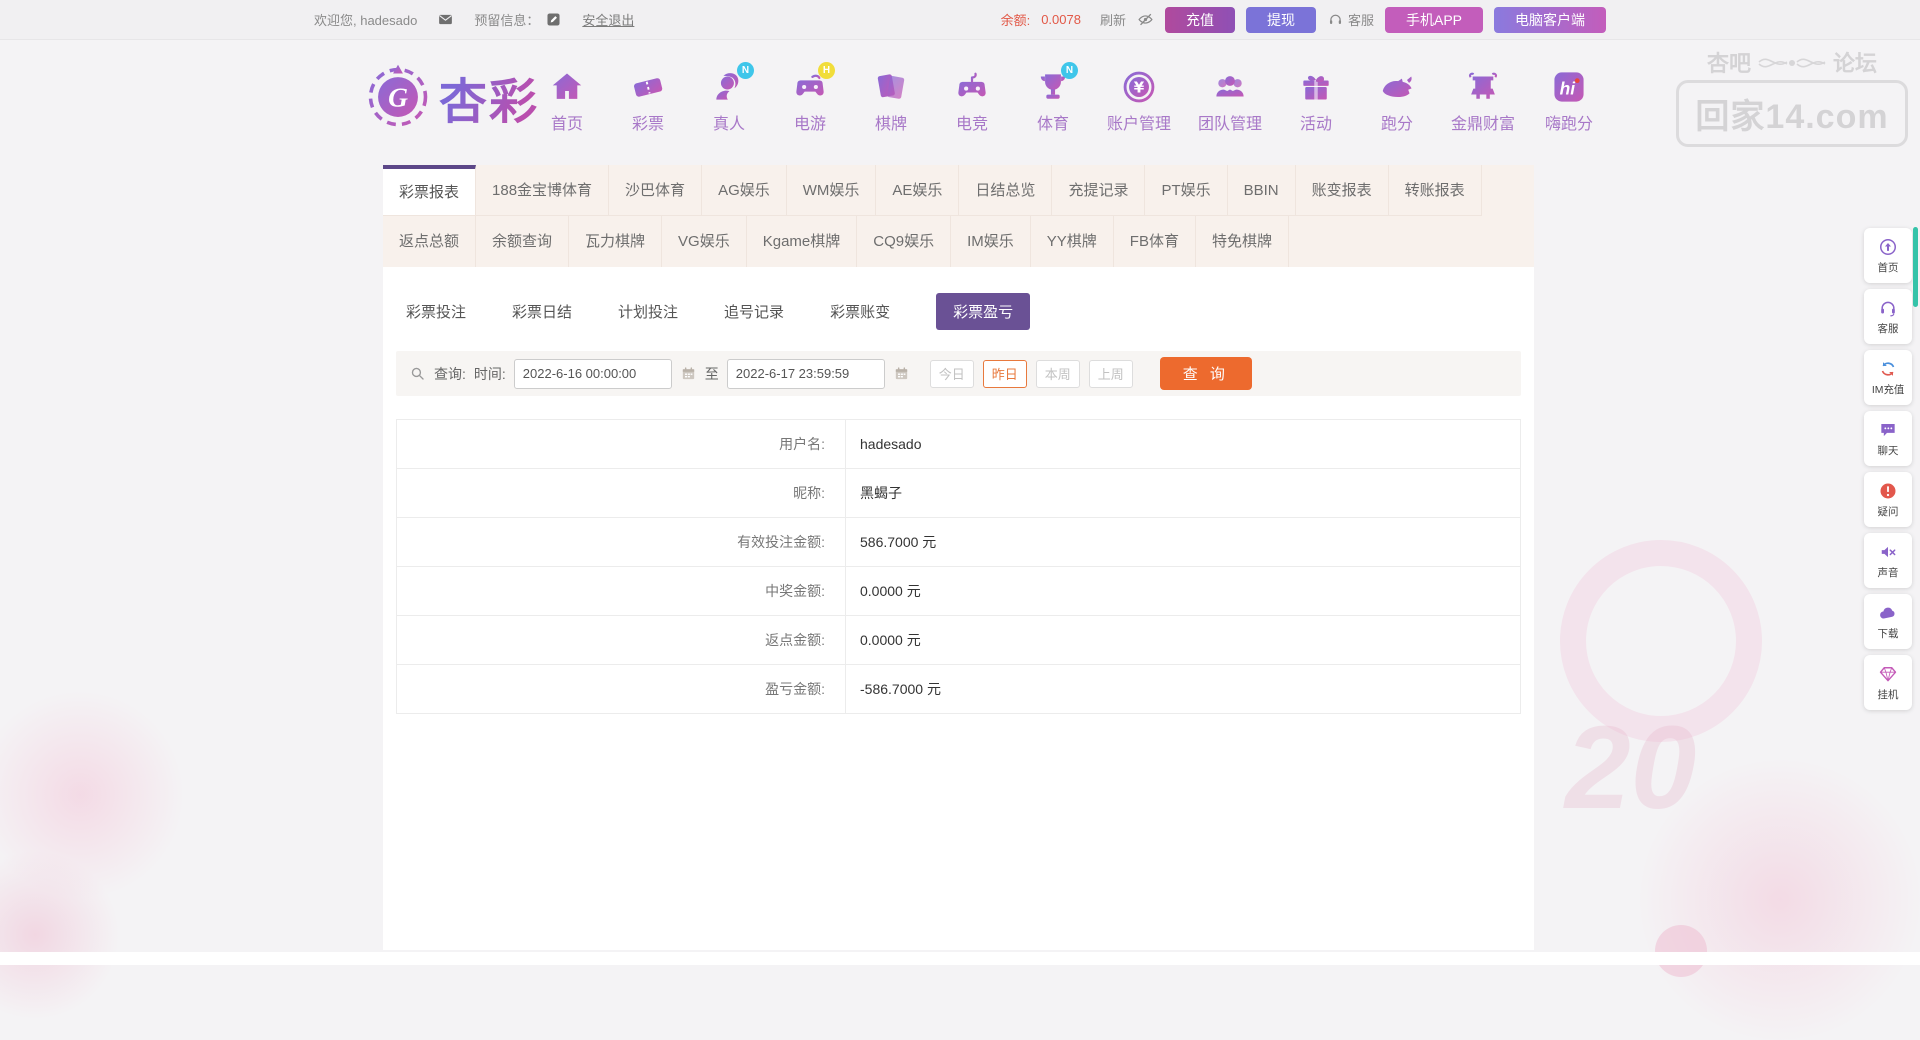 Image resolution: width=1920 pixels, height=1040 pixels. What do you see at coordinates (1780, 900) in the screenshot?
I see `decor-circle` at bounding box center [1780, 900].